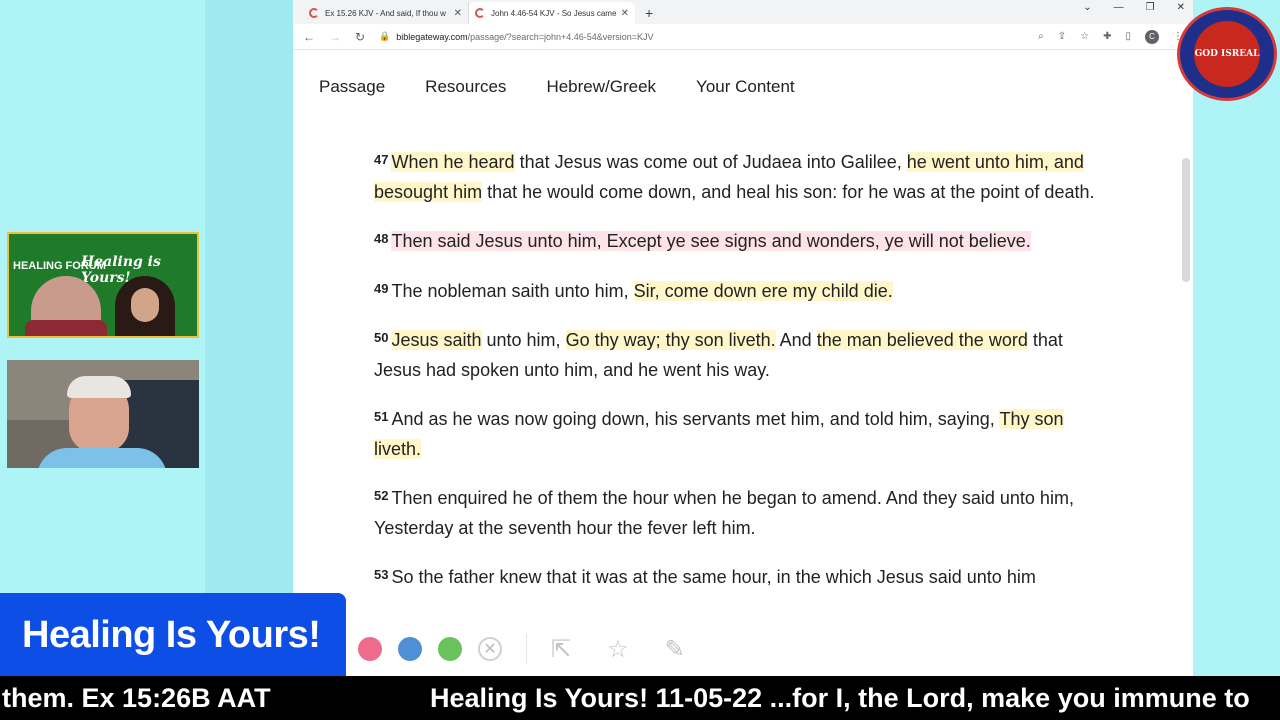 The image size is (1280, 720). What do you see at coordinates (103, 414) in the screenshot?
I see `video-feed-guest` at bounding box center [103, 414].